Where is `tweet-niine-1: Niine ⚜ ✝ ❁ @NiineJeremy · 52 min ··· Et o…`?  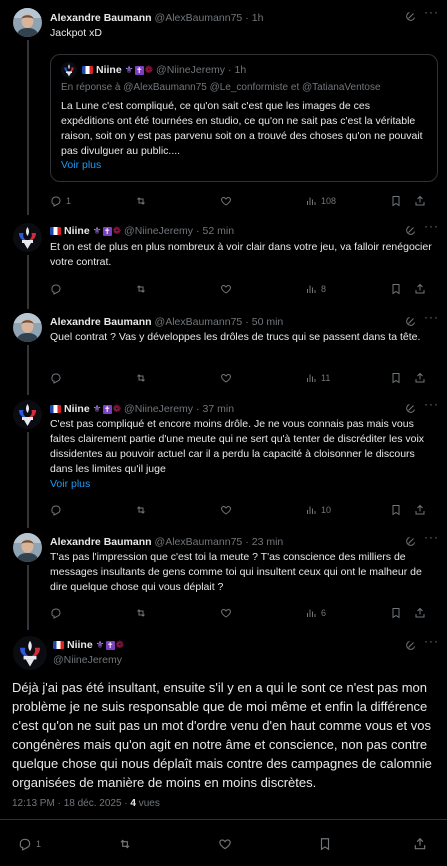 tweet-niine-1: Niine ⚜ ✝ ❁ @NiineJeremy · 52 min ··· Et o… is located at coordinates (223, 262).